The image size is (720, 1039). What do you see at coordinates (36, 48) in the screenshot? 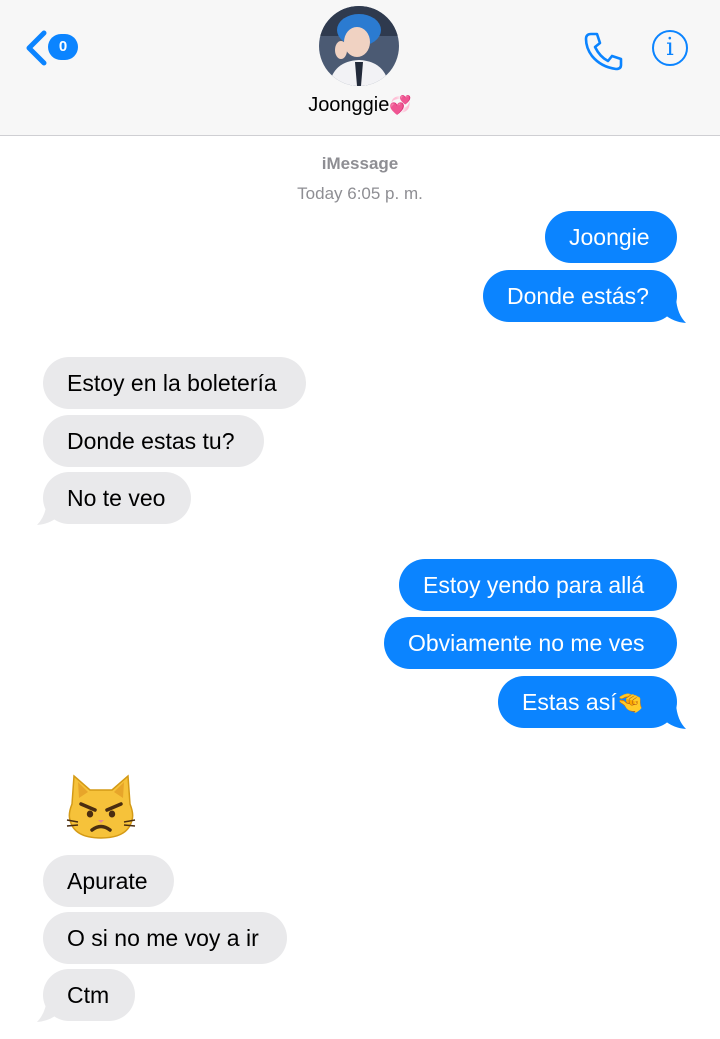
I see `chevron-left-icon` at bounding box center [36, 48].